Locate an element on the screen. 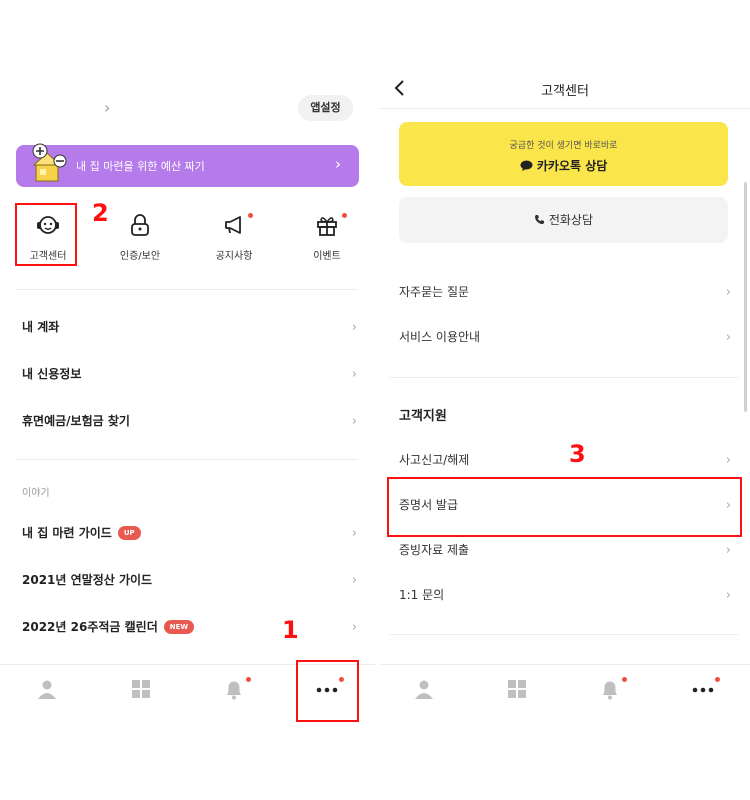  service-guide-label: 서비스 이용안내 is located at coordinates (440, 337).